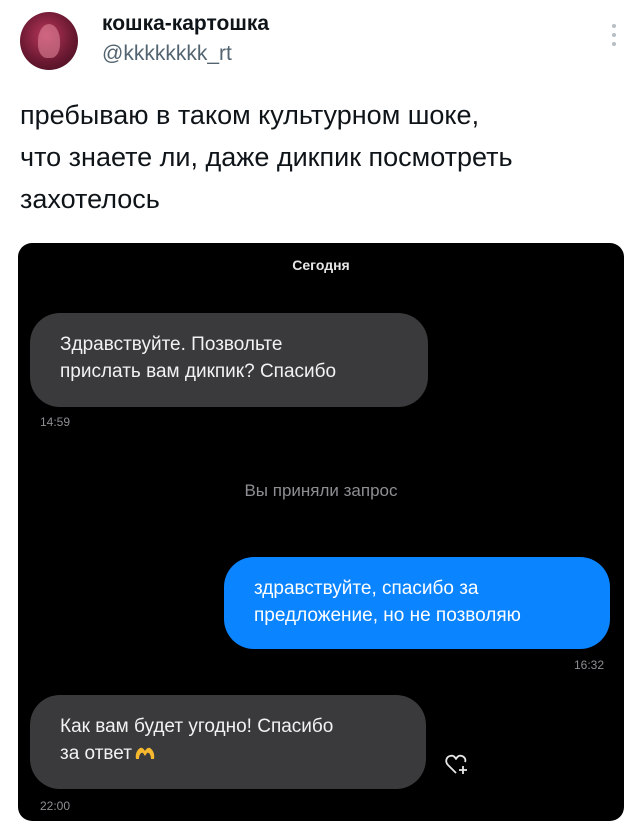  What do you see at coordinates (55, 422) in the screenshot?
I see `message-time: 14:59` at bounding box center [55, 422].